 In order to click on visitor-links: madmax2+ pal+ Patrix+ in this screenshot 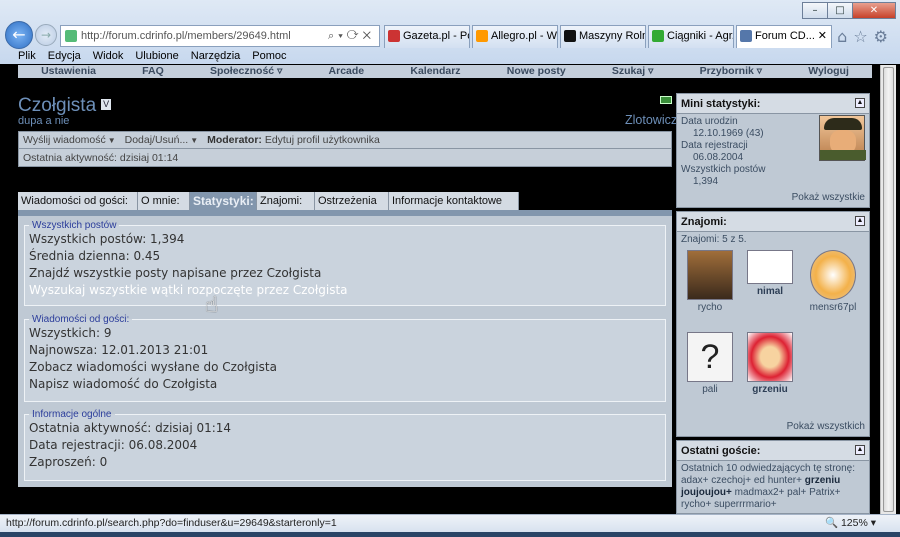, I will do `click(788, 492)`.